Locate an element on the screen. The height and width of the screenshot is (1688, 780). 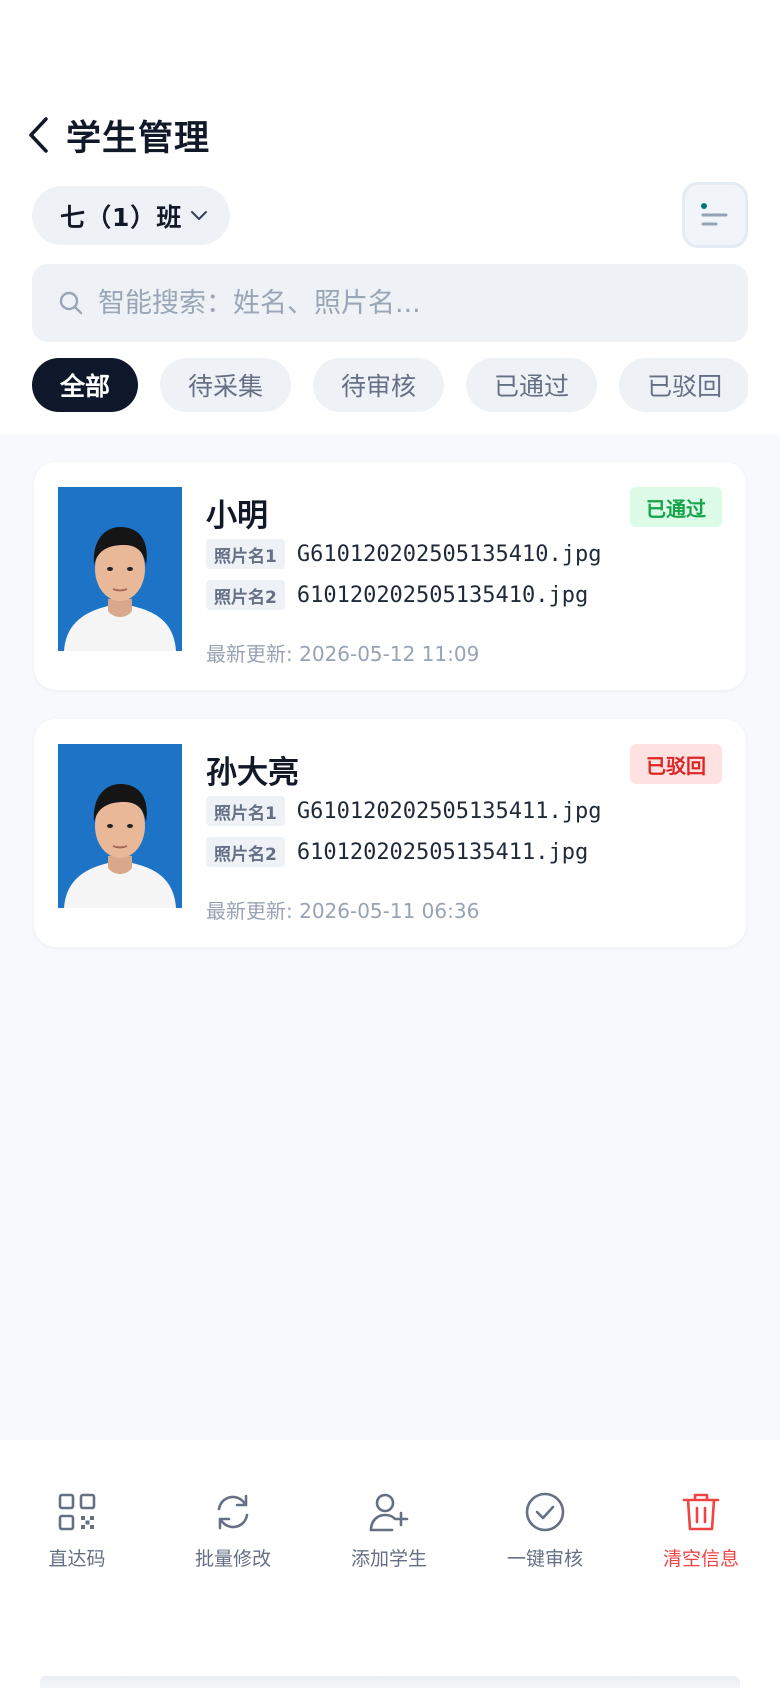
status-badge: 已通过 is located at coordinates (676, 507).